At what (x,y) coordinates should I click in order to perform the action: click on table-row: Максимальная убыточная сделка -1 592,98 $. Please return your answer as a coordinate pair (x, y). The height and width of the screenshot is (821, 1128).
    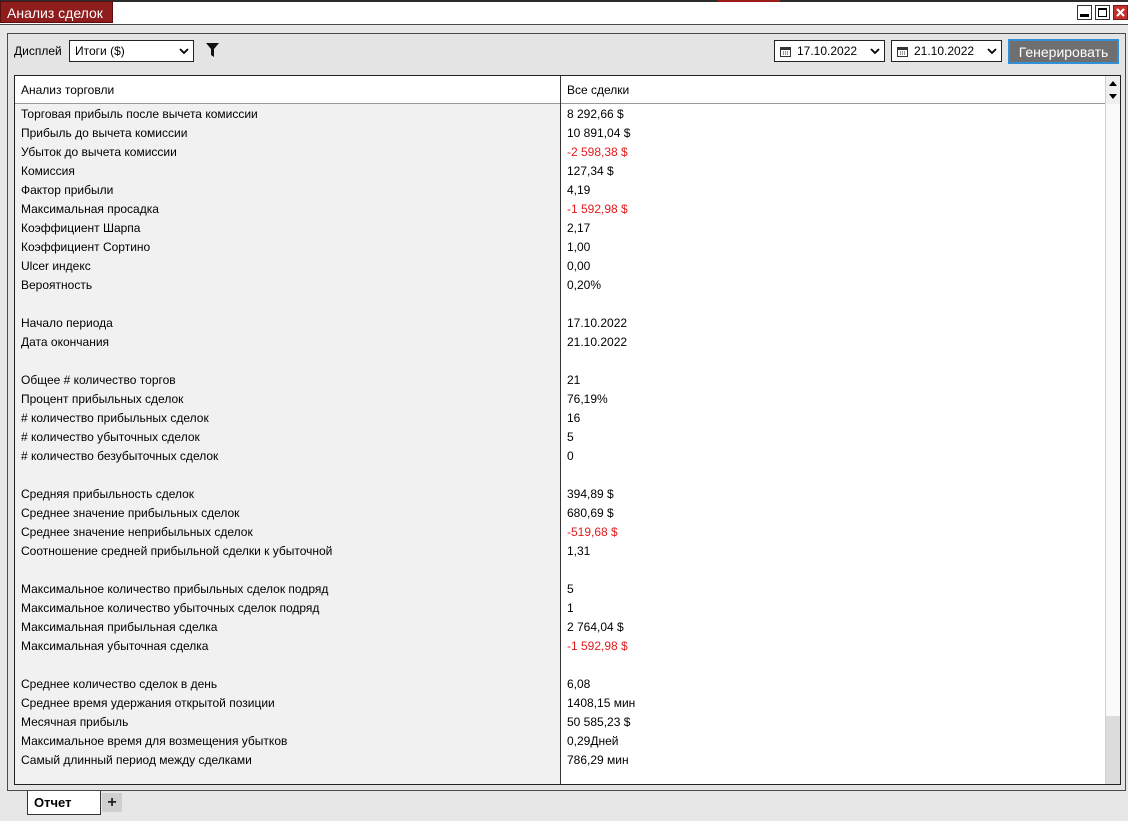
    Looking at the image, I should click on (560, 645).